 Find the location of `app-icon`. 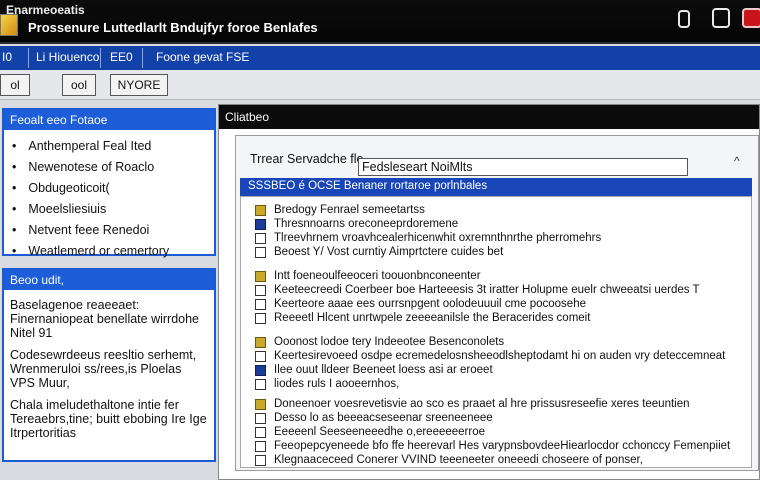

app-icon is located at coordinates (9, 25).